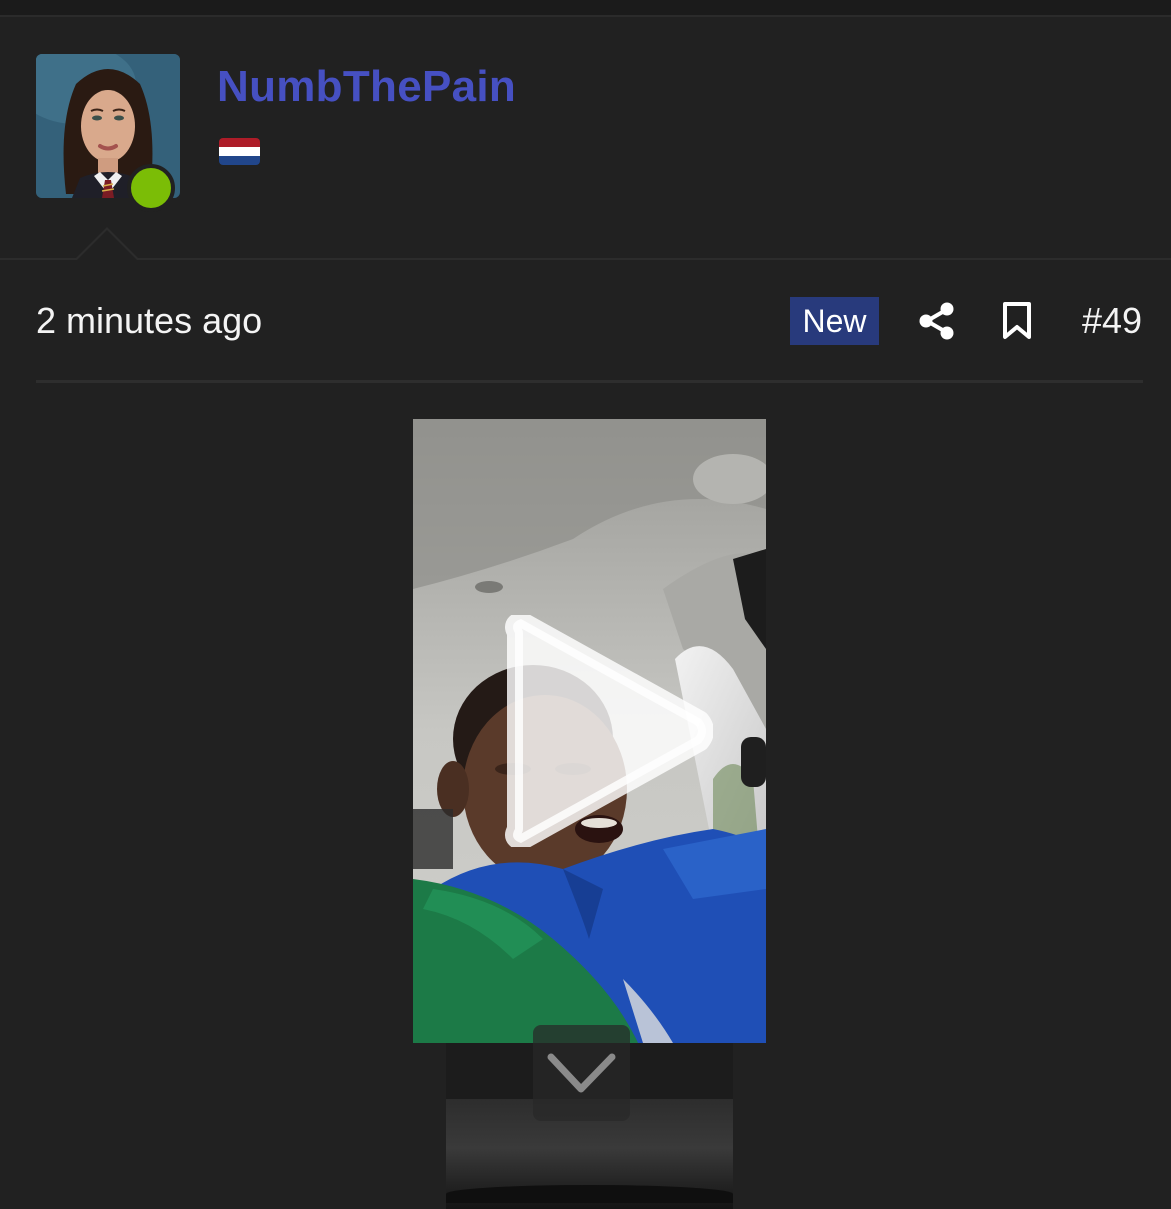 This screenshot has height=1209, width=1171. What do you see at coordinates (366, 87) in the screenshot?
I see `username: NumbThePain` at bounding box center [366, 87].